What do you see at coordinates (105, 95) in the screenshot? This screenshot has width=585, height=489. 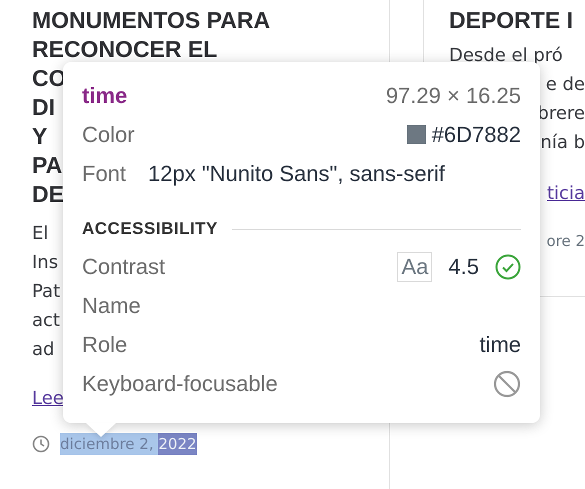 I see `element-tag: time` at bounding box center [105, 95].